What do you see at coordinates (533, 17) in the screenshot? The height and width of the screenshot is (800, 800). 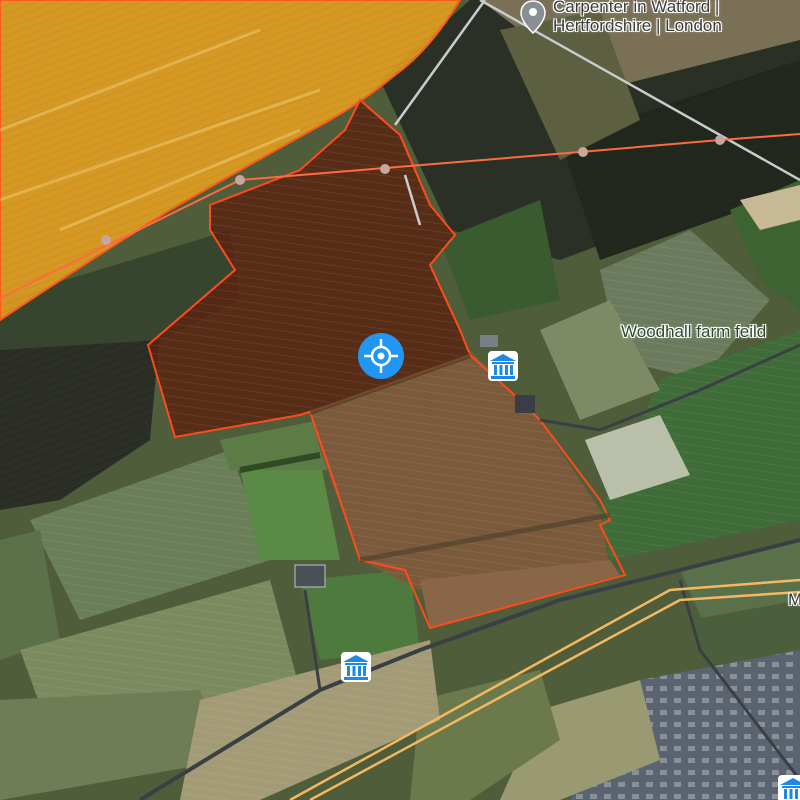 I see `map-pin-icon` at bounding box center [533, 17].